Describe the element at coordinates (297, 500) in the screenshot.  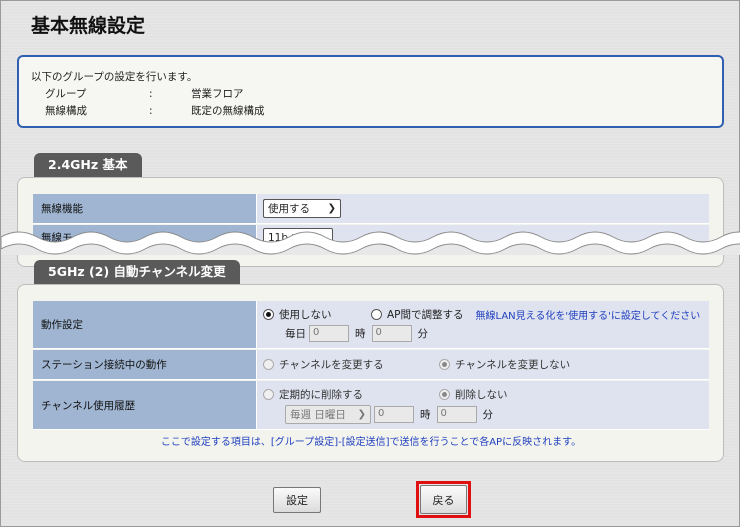
I see `save-button: 設定` at that location.